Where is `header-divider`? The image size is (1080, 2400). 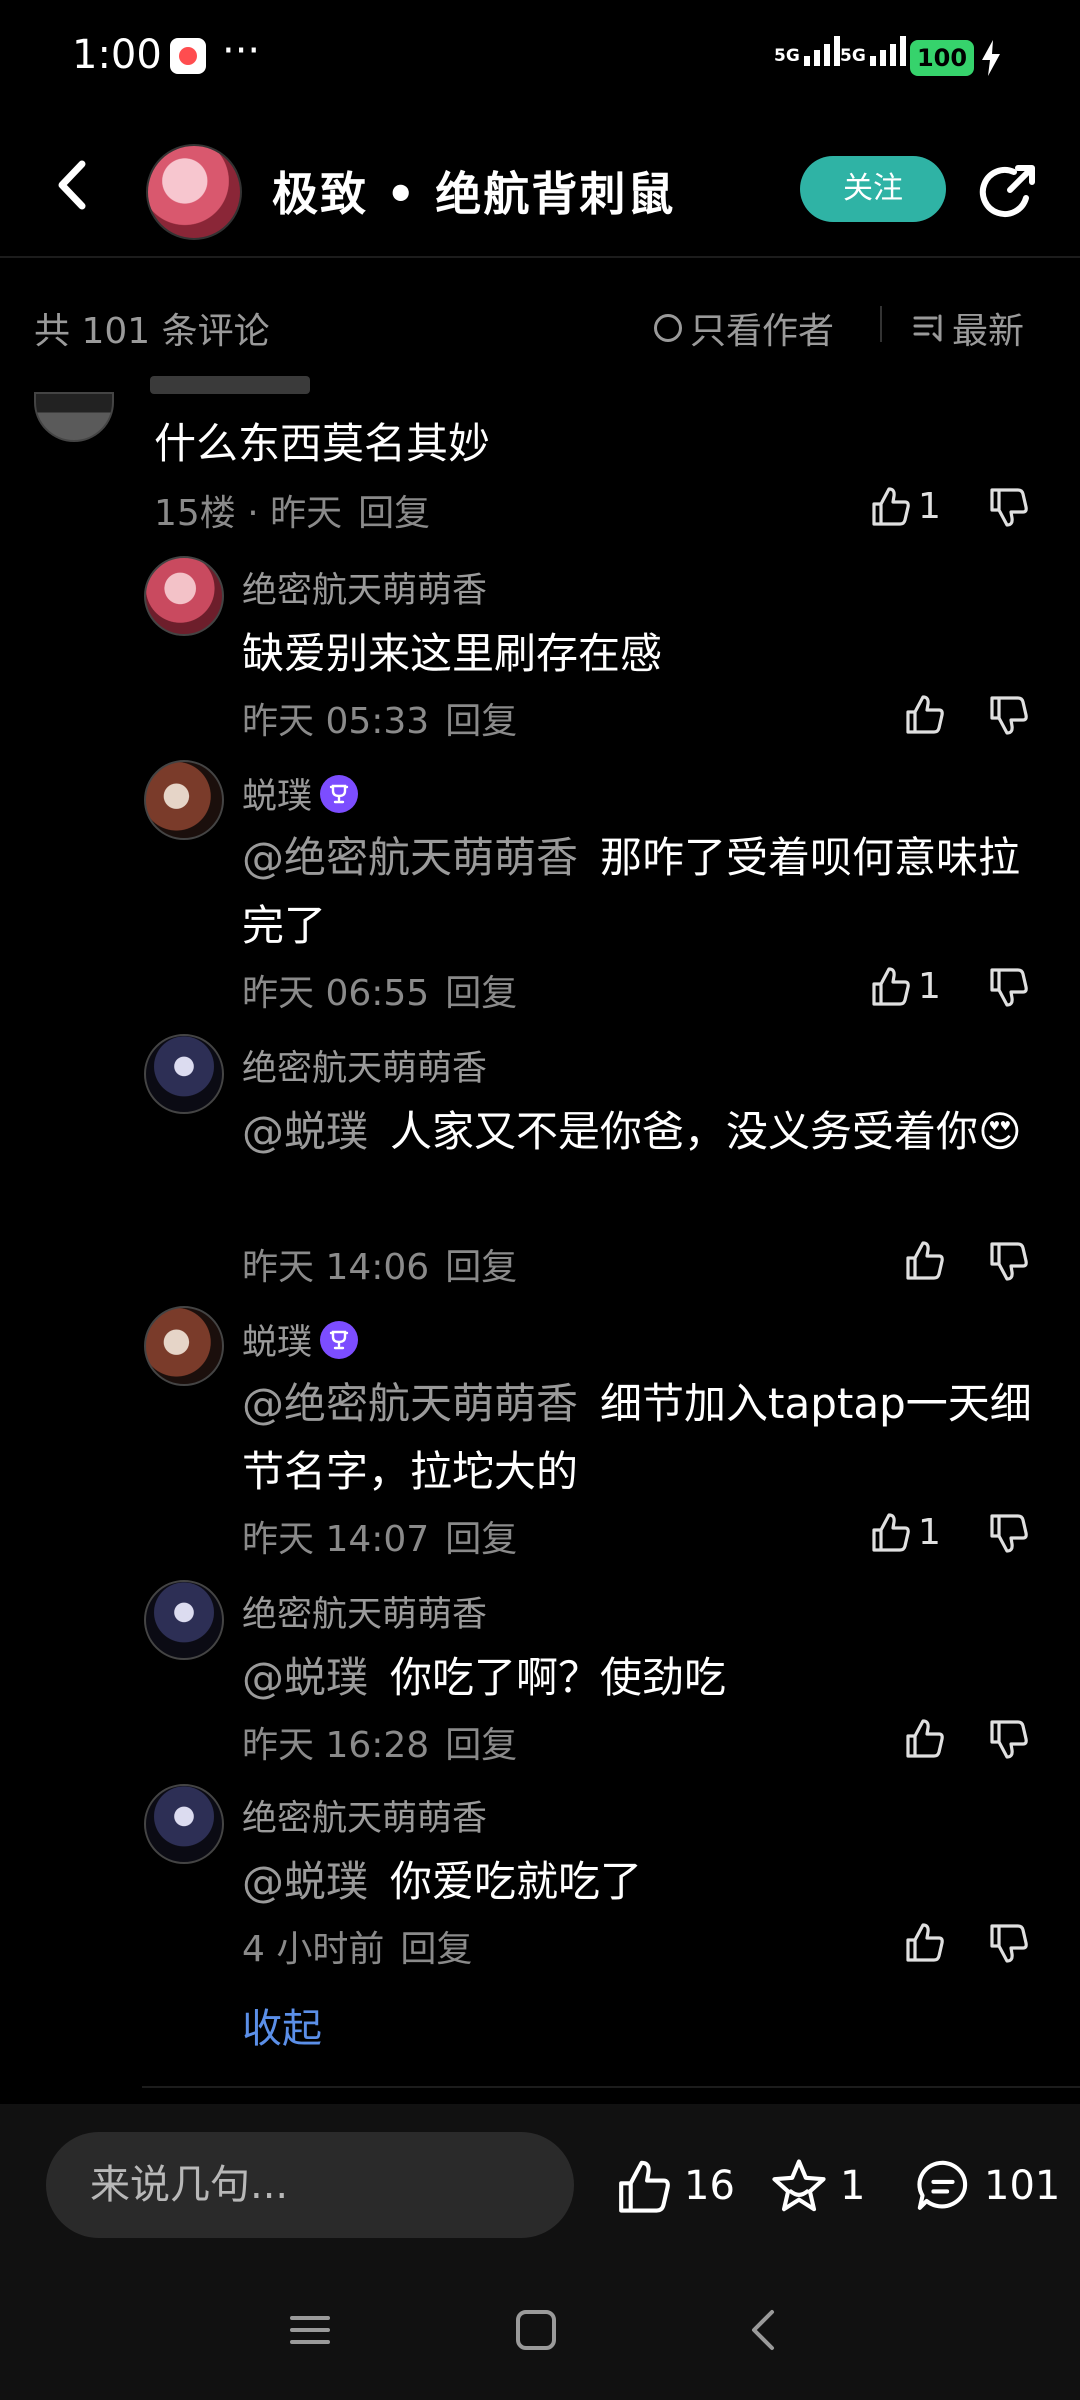 header-divider is located at coordinates (540, 257).